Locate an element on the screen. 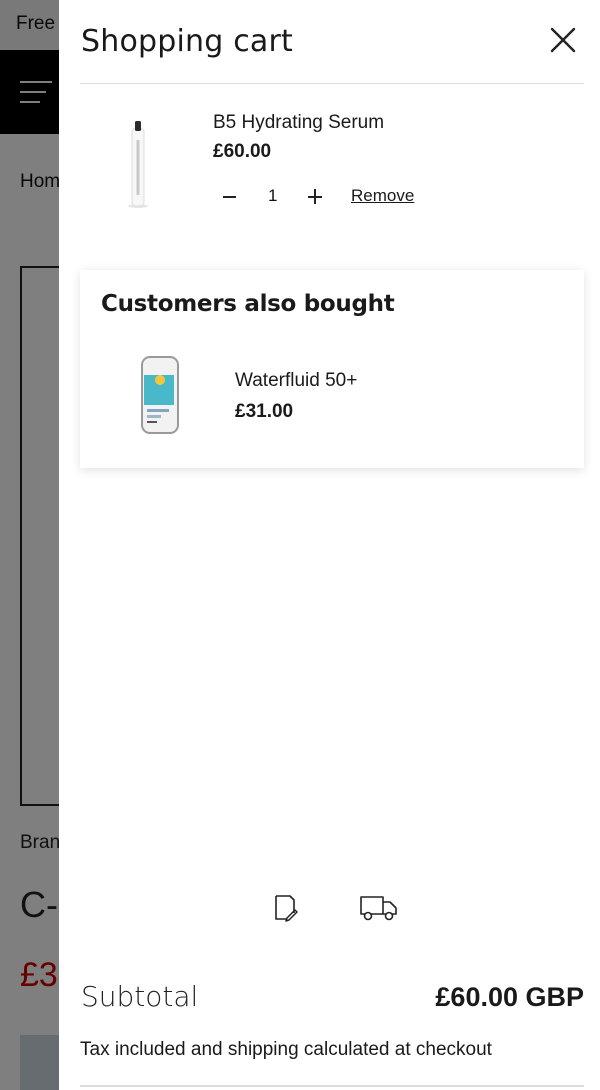 The image size is (600, 1090). upsell-product: Waterfluid 50+ £31.00 is located at coordinates (332, 395).